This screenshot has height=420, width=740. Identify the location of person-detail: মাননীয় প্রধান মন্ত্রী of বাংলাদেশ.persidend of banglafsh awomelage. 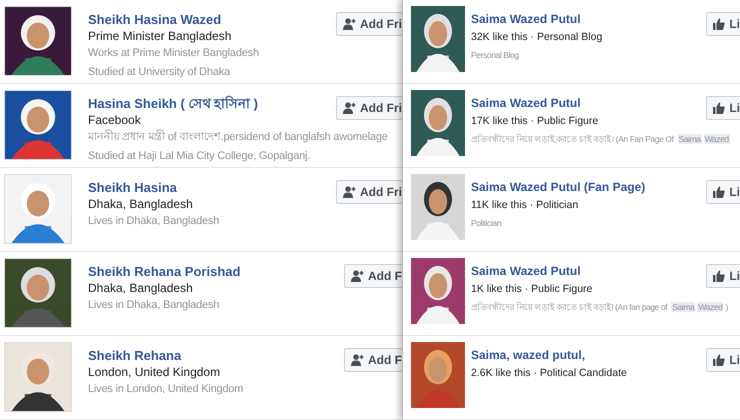
(238, 136).